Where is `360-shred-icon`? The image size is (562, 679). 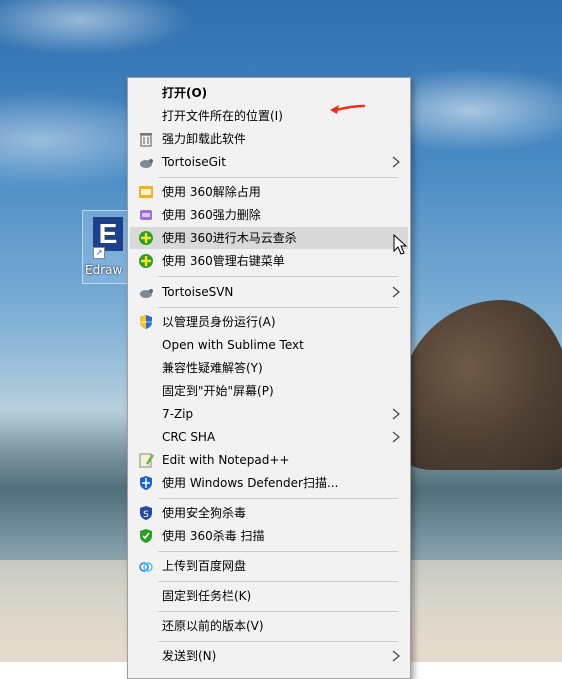 360-shred-icon is located at coordinates (146, 215).